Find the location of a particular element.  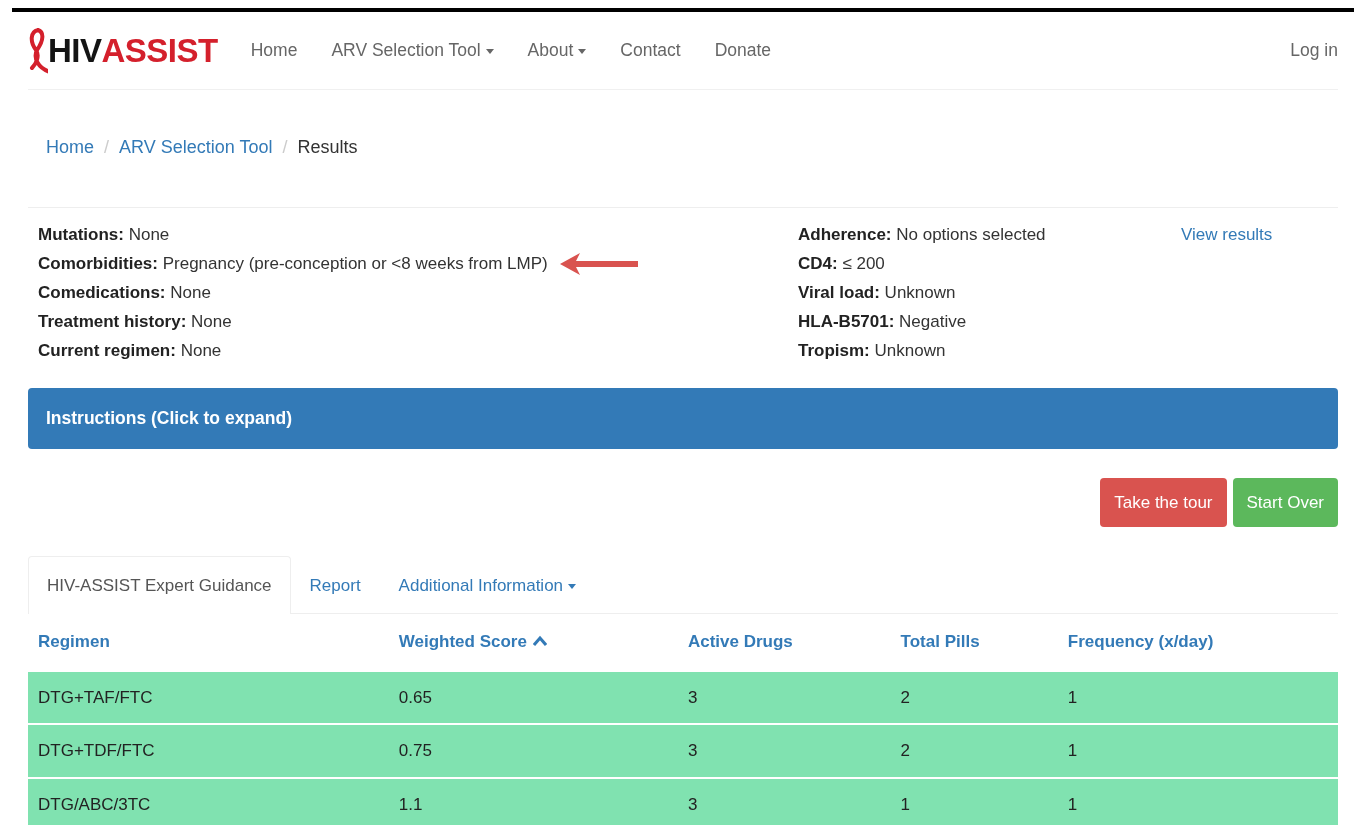

table-cell: 0.75 is located at coordinates (533, 751).